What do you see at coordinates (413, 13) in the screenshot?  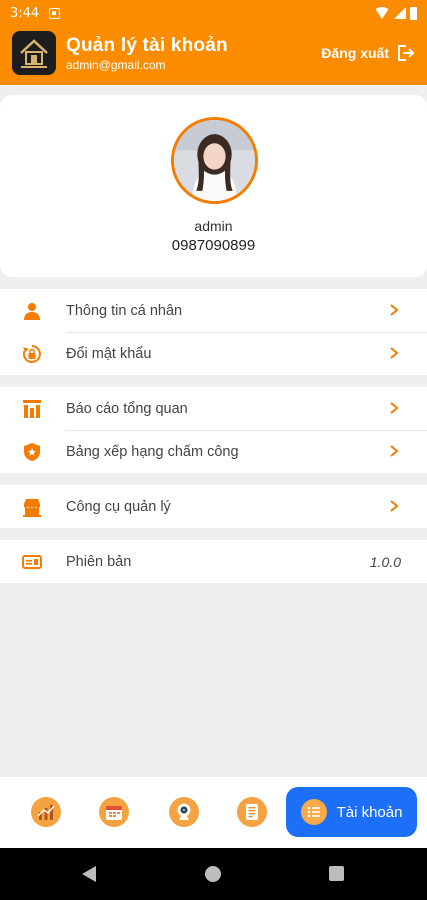 I see `battery-icon` at bounding box center [413, 13].